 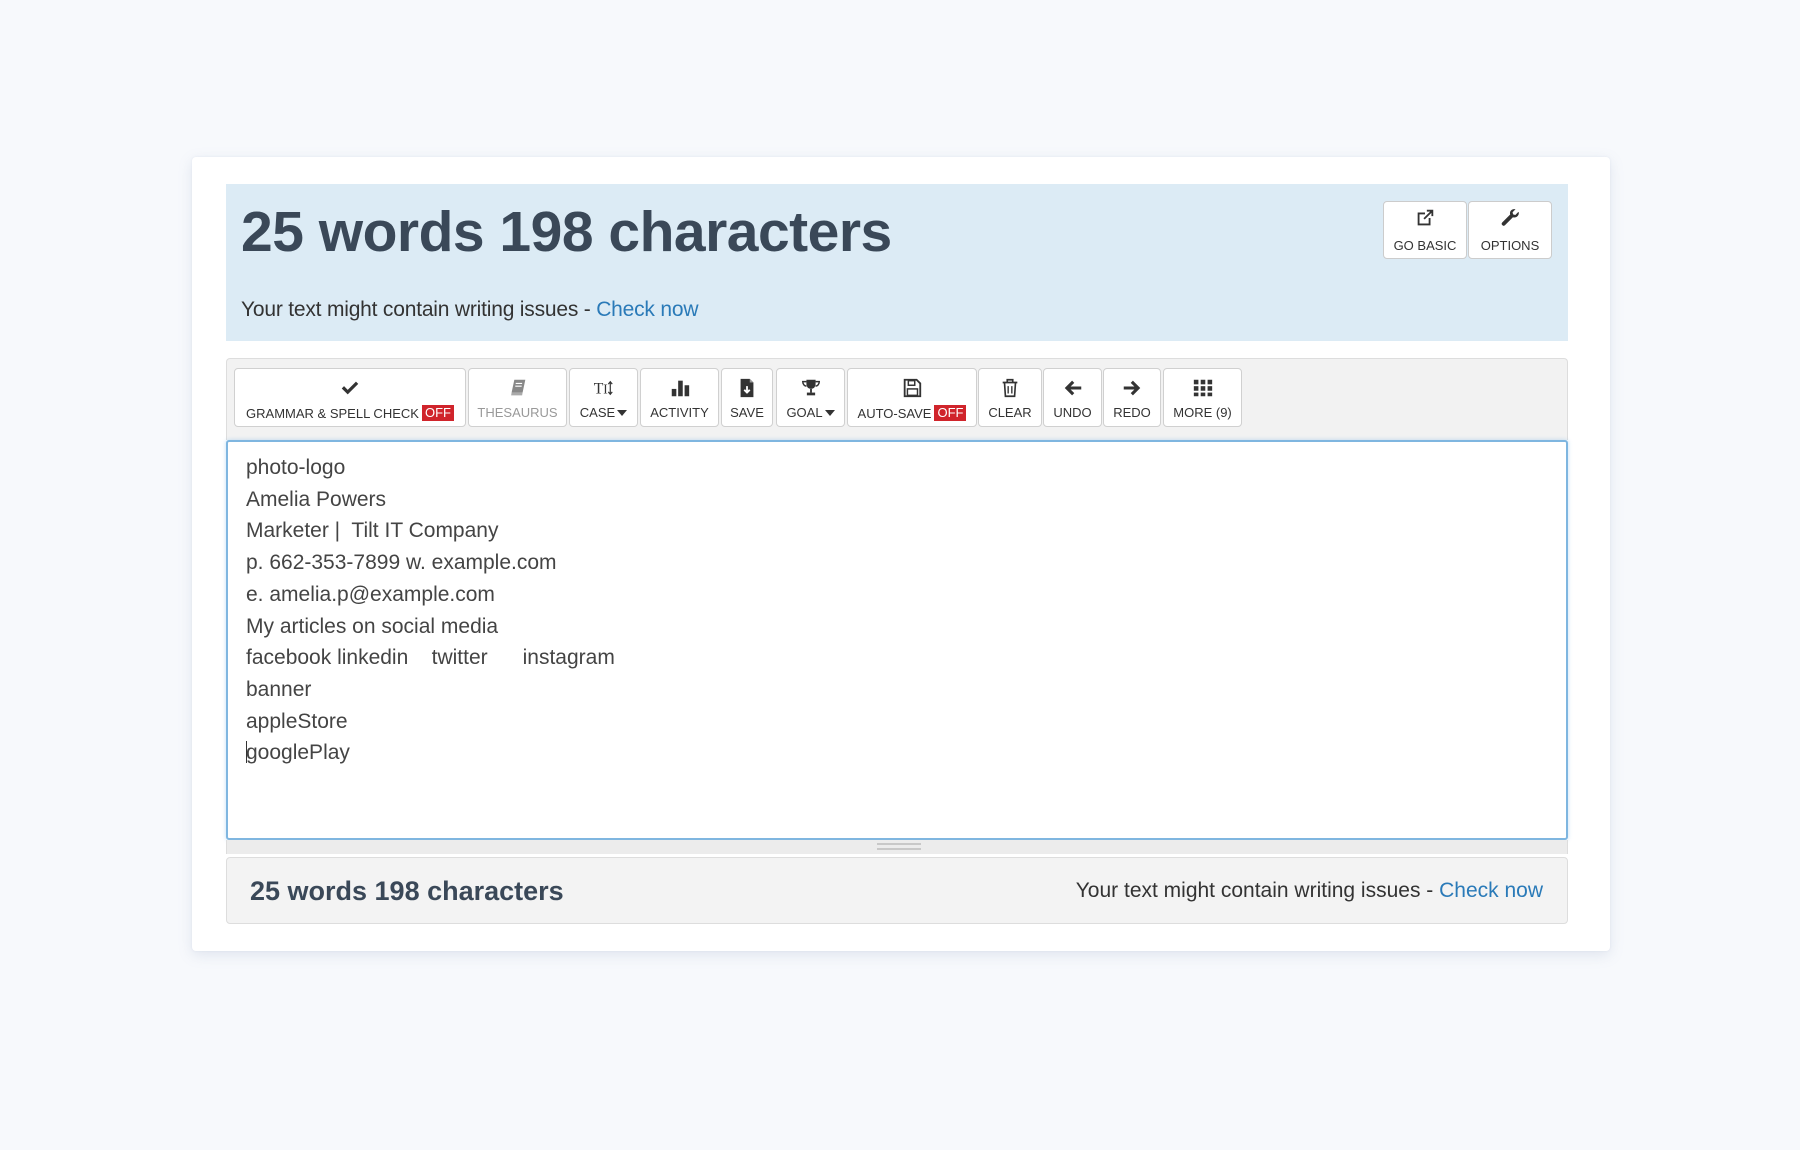 What do you see at coordinates (1010, 412) in the screenshot?
I see `clear-label: CLEAR` at bounding box center [1010, 412].